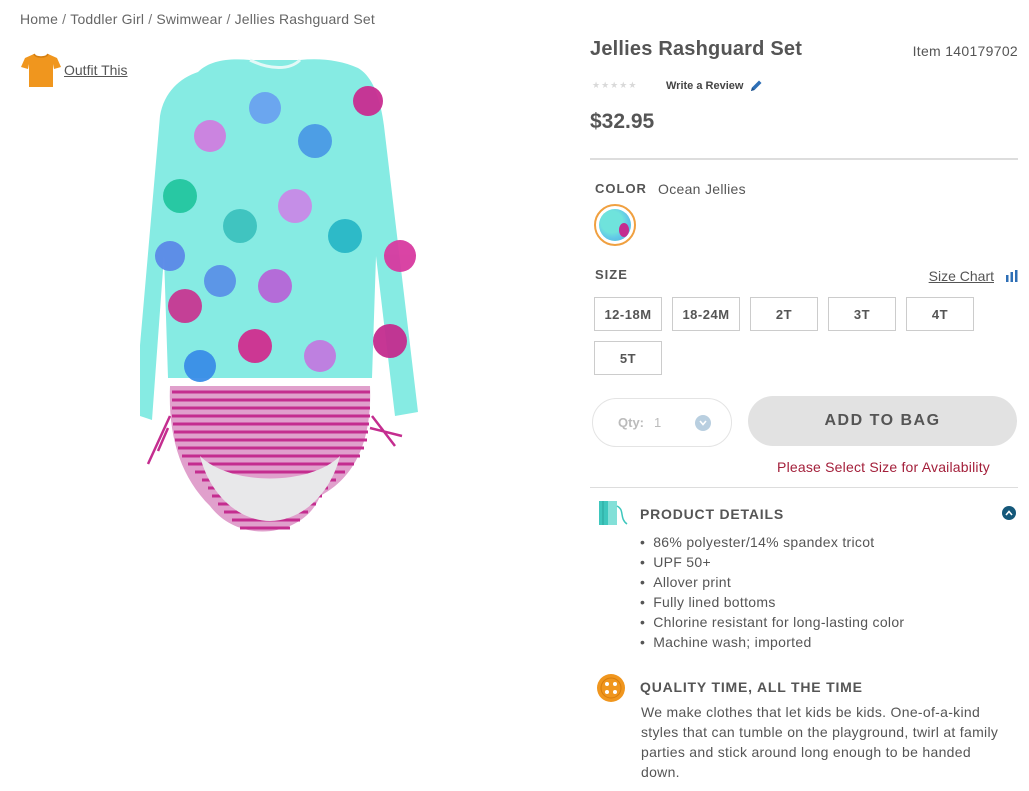 Image resolution: width=1029 pixels, height=791 pixels. I want to click on write-review-link: Write a Review, so click(714, 86).